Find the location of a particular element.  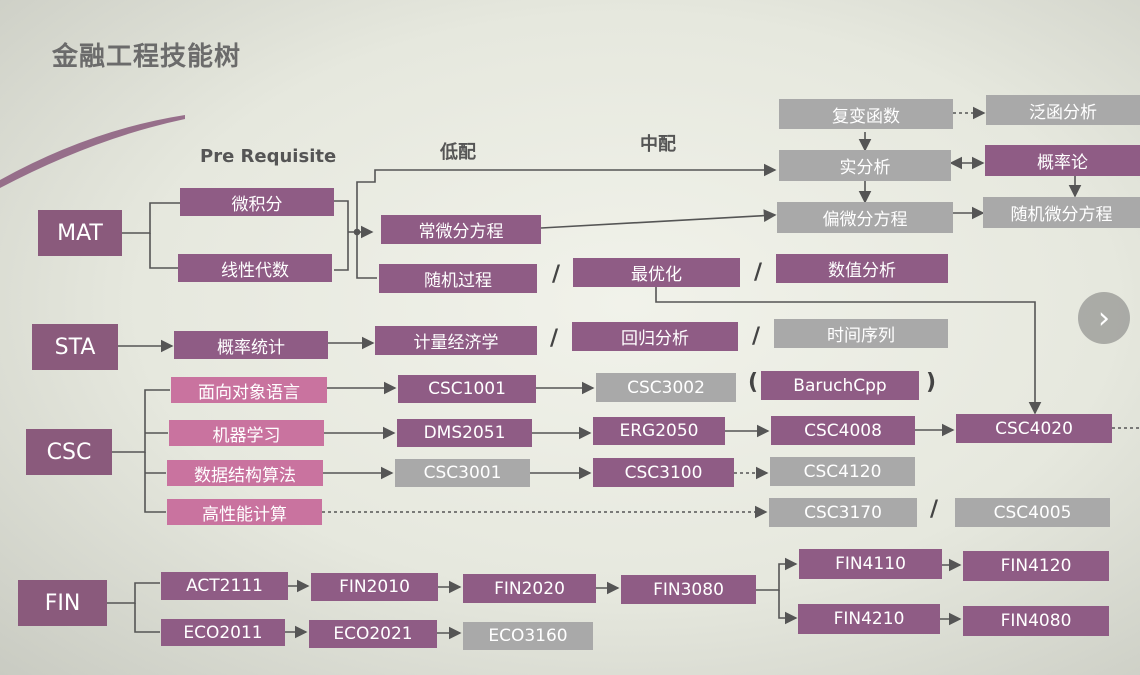

node-fin4110: FIN4110 is located at coordinates (870, 564).